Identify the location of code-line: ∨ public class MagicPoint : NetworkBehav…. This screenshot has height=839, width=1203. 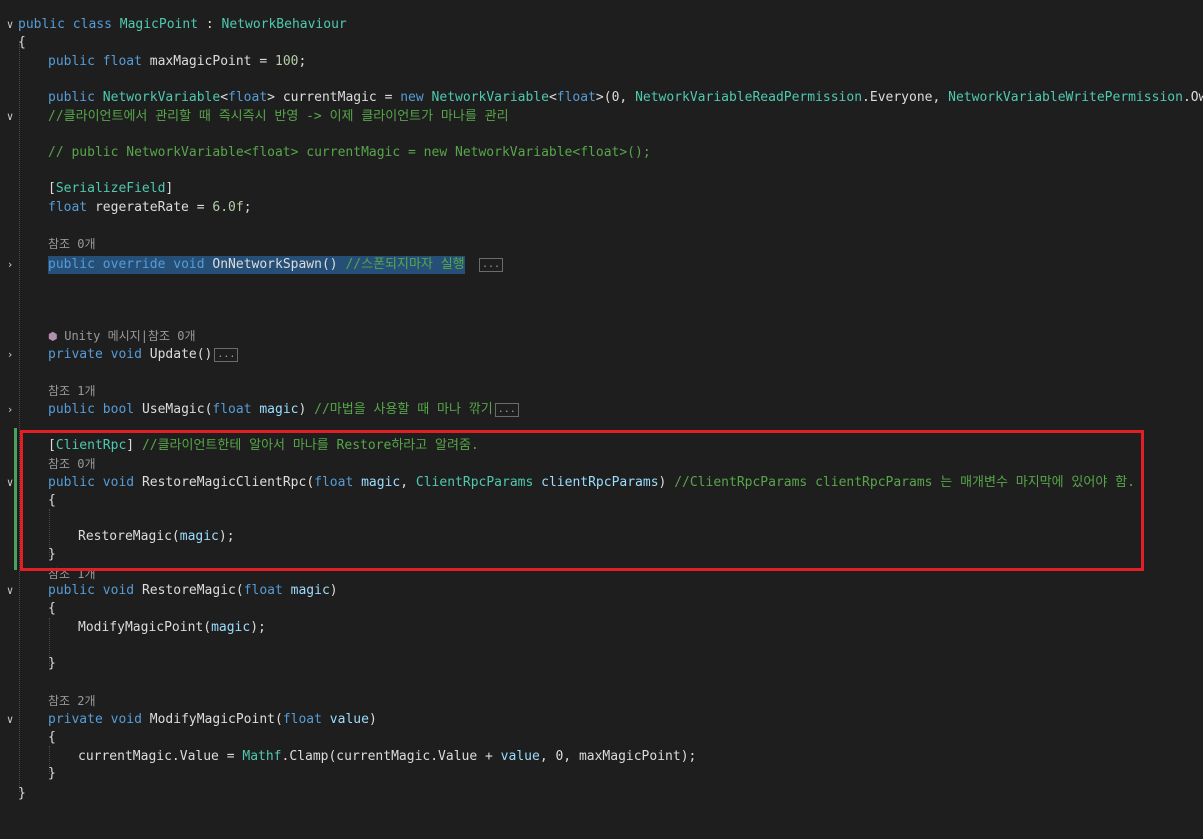
(601, 25).